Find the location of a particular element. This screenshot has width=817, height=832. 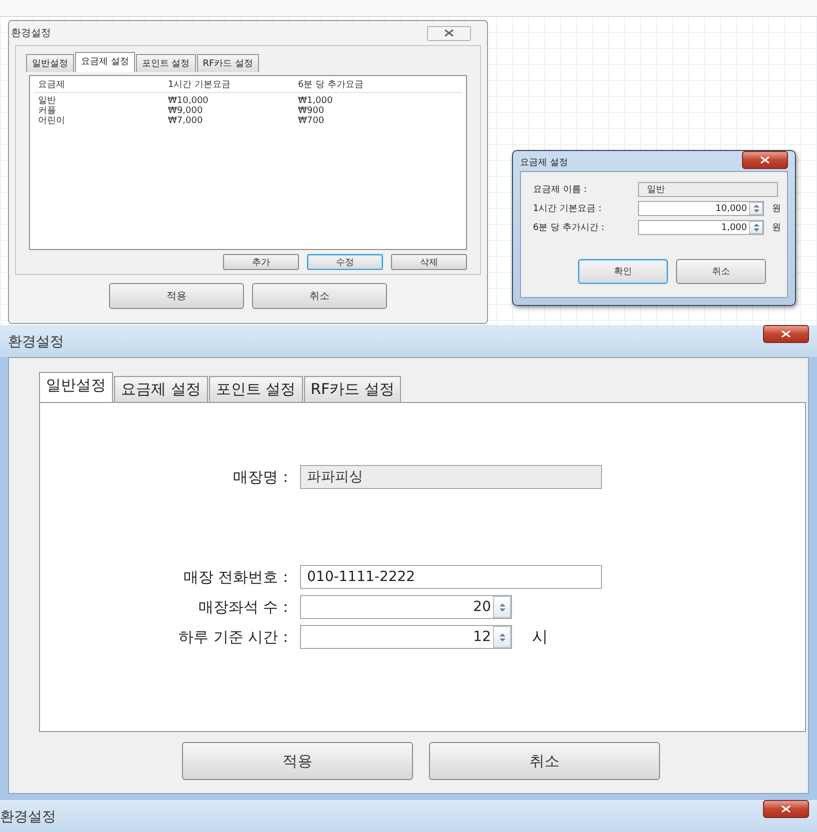

table-cell-text: ₩9,000 is located at coordinates (185, 111).